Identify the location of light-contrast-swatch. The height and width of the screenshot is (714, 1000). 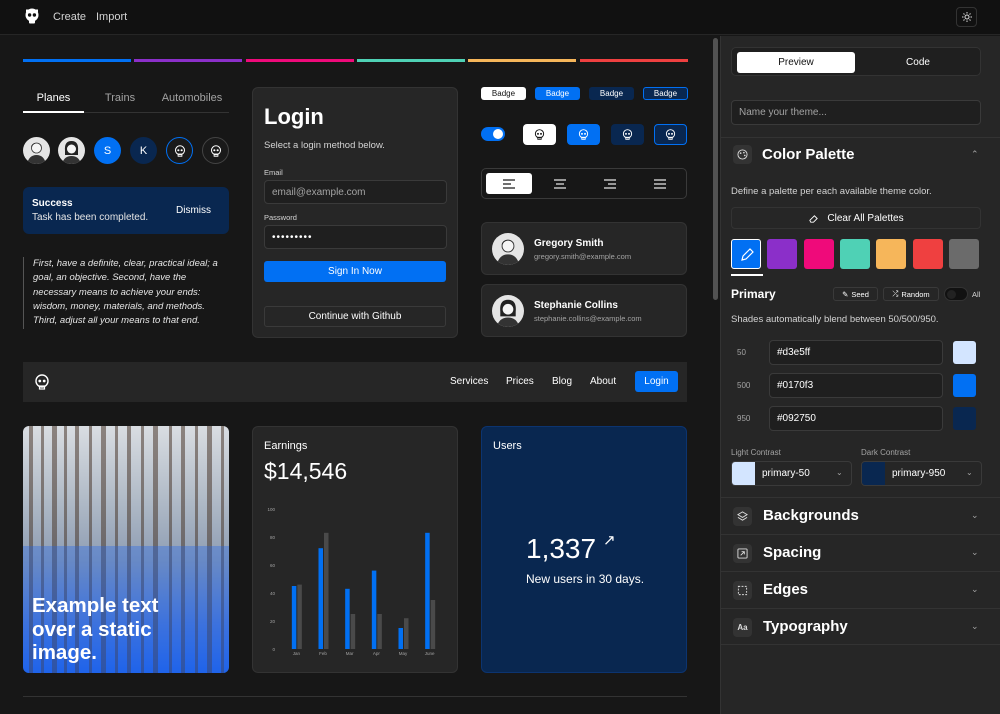
(743, 473).